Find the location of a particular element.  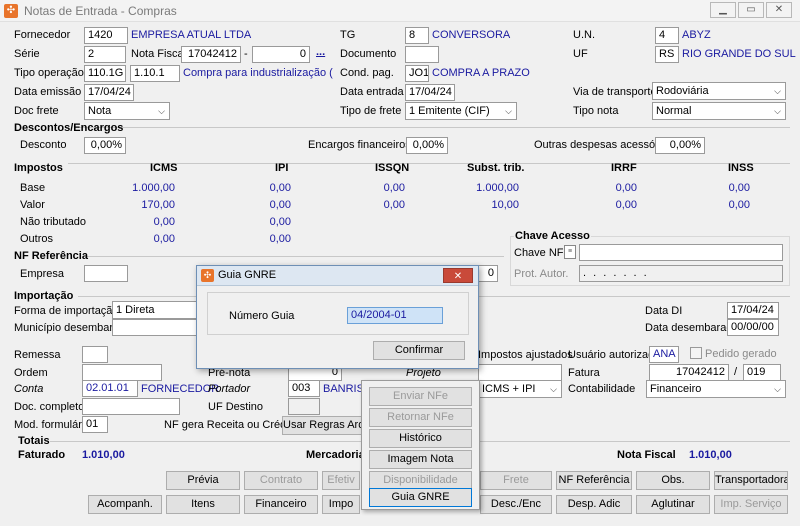

numero-guia-input: 04/2004-01 is located at coordinates (395, 315).